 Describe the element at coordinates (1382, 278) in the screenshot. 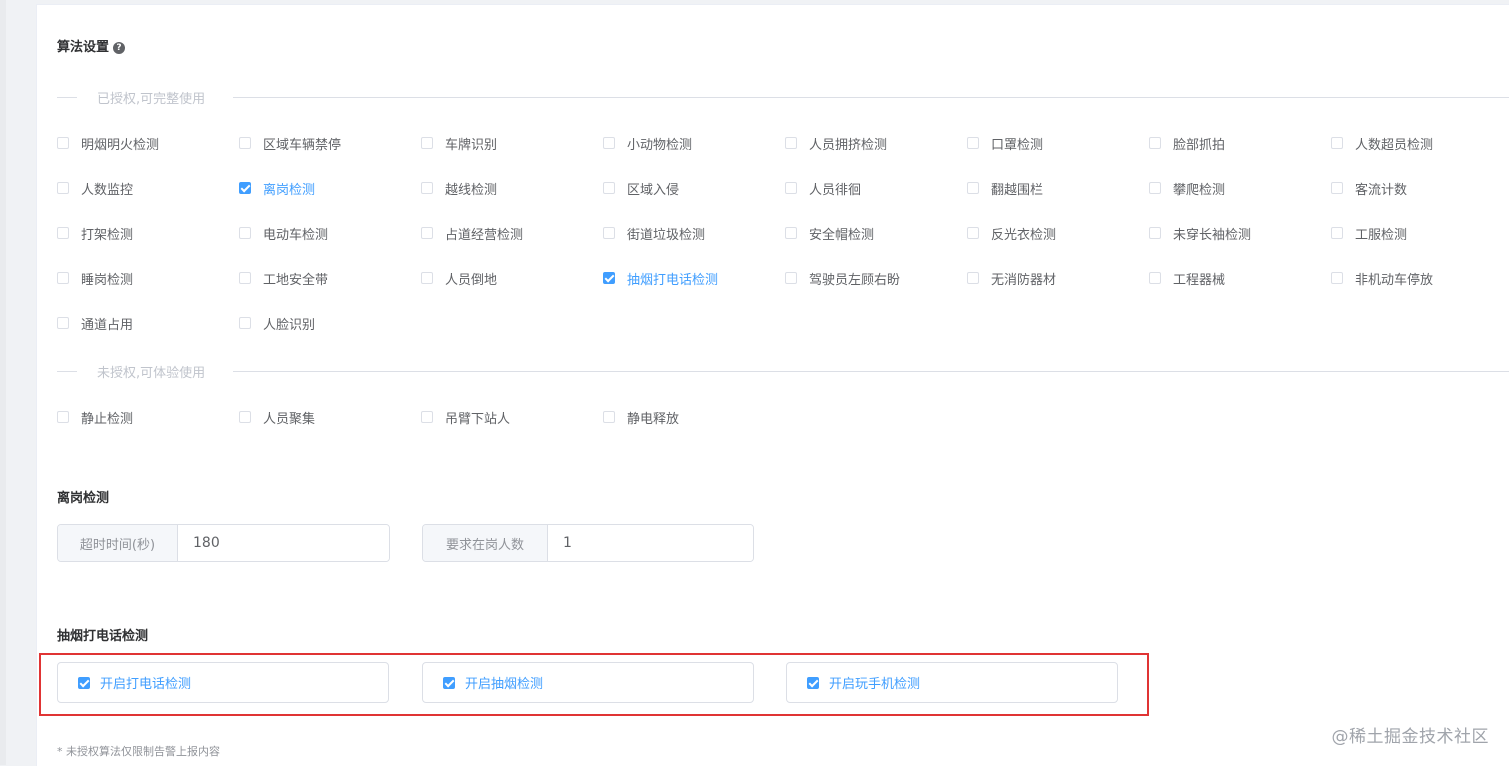

I see `authorized-checkbox-item: 非机动车停放` at that location.